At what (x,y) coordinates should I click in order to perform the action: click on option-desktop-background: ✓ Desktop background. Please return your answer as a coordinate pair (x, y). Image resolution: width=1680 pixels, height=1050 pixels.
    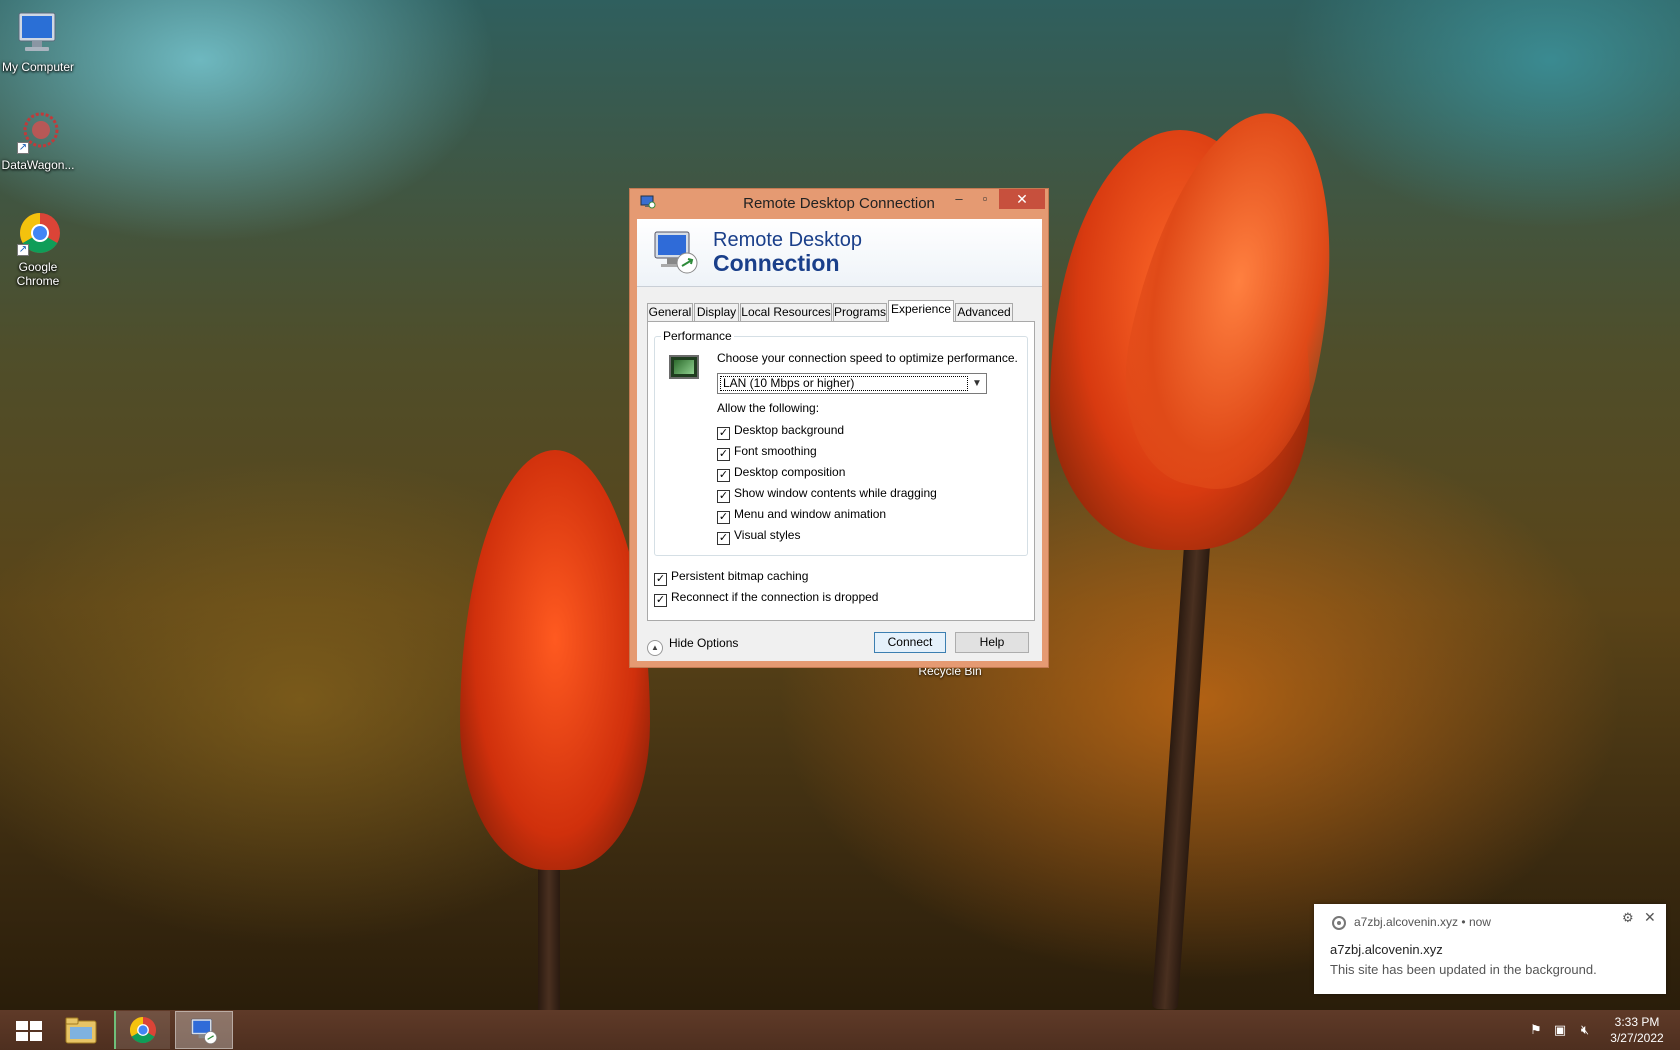
    Looking at the image, I should click on (781, 431).